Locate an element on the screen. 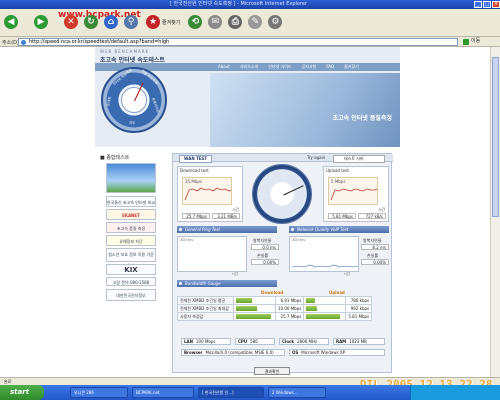 Image resolution: width=500 pixels, height=400 pixels. tools-icon: ⚙ is located at coordinates (275, 22).